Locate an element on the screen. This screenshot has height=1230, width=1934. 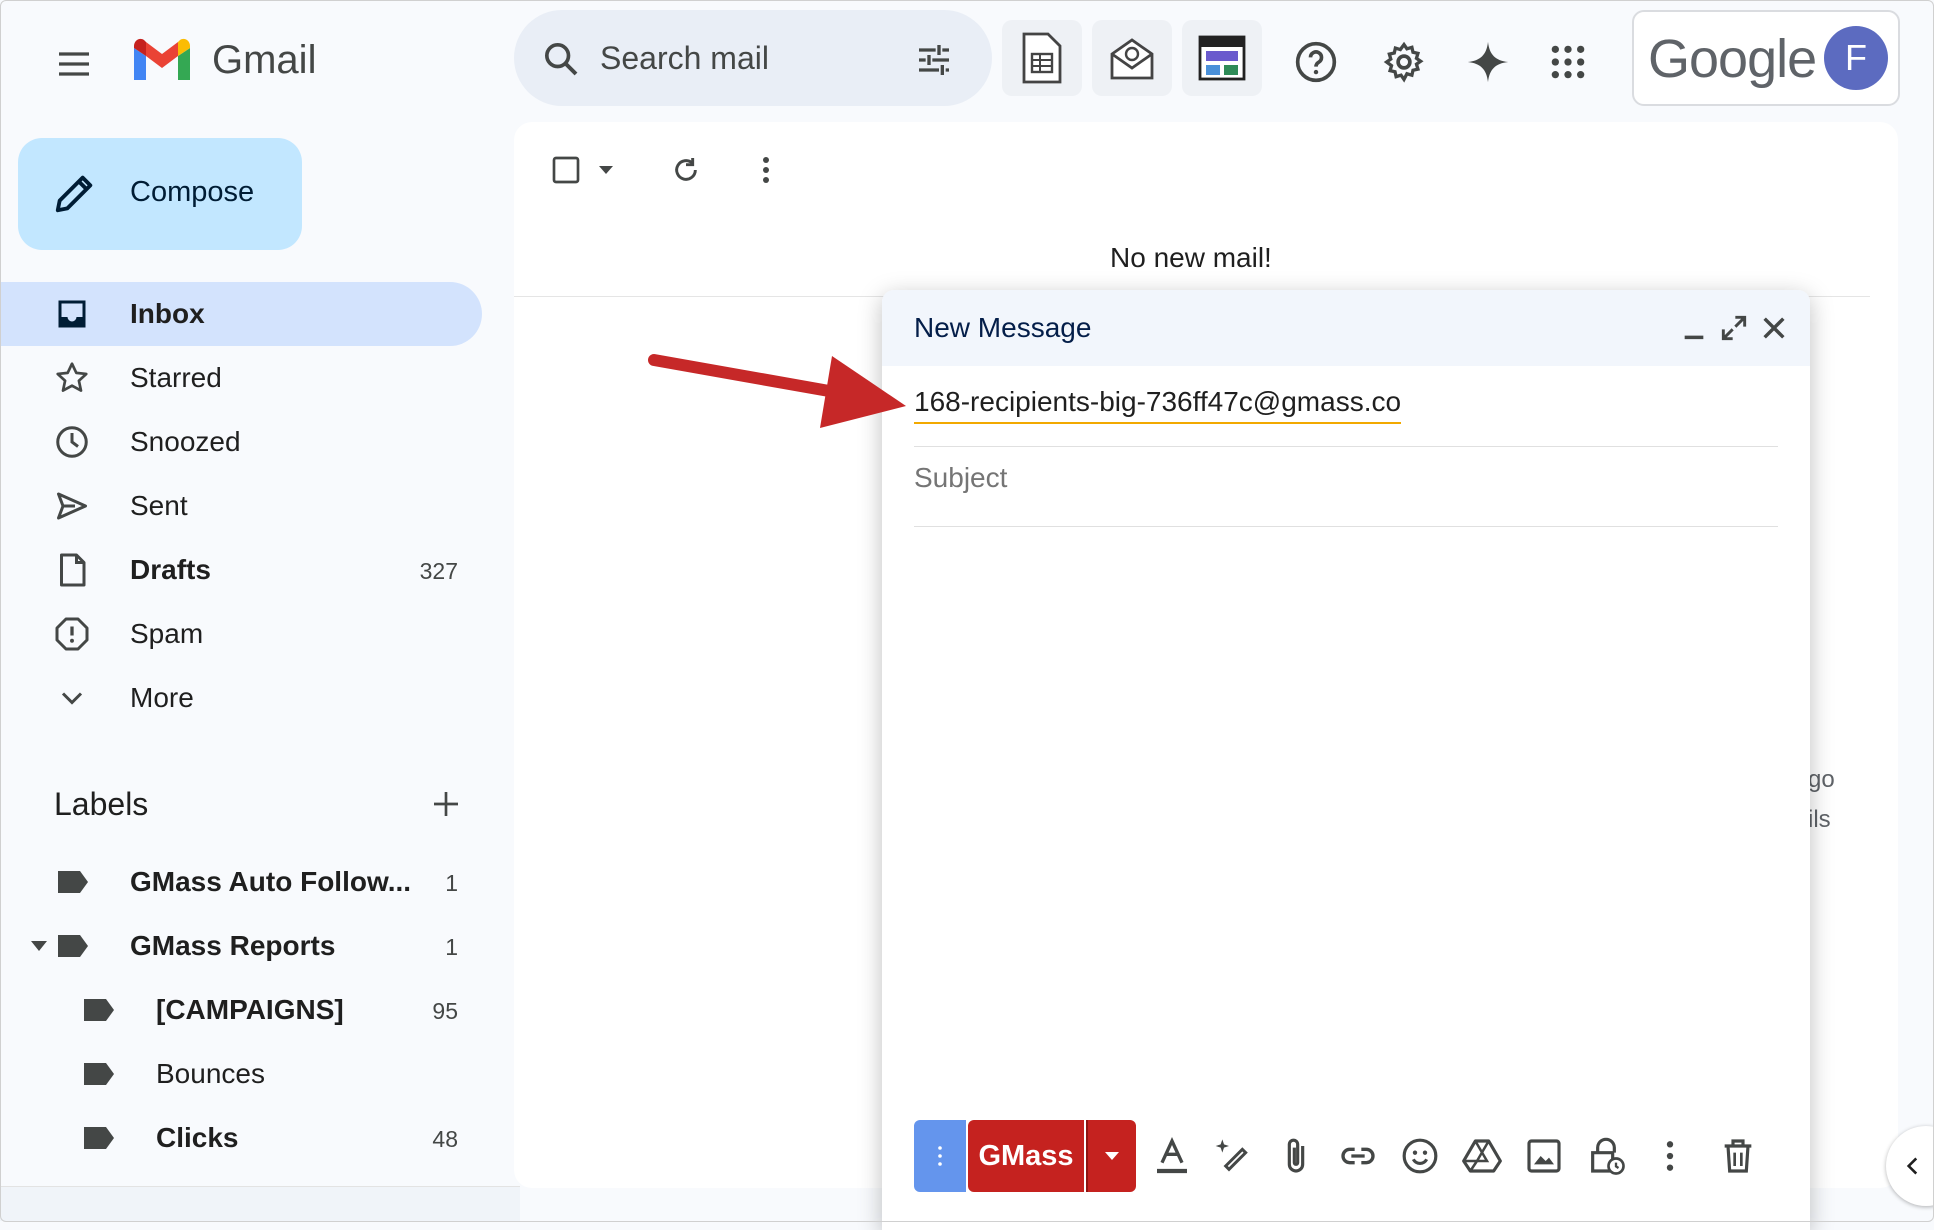
gmass-dashboard-extension-button is located at coordinates (1222, 58).